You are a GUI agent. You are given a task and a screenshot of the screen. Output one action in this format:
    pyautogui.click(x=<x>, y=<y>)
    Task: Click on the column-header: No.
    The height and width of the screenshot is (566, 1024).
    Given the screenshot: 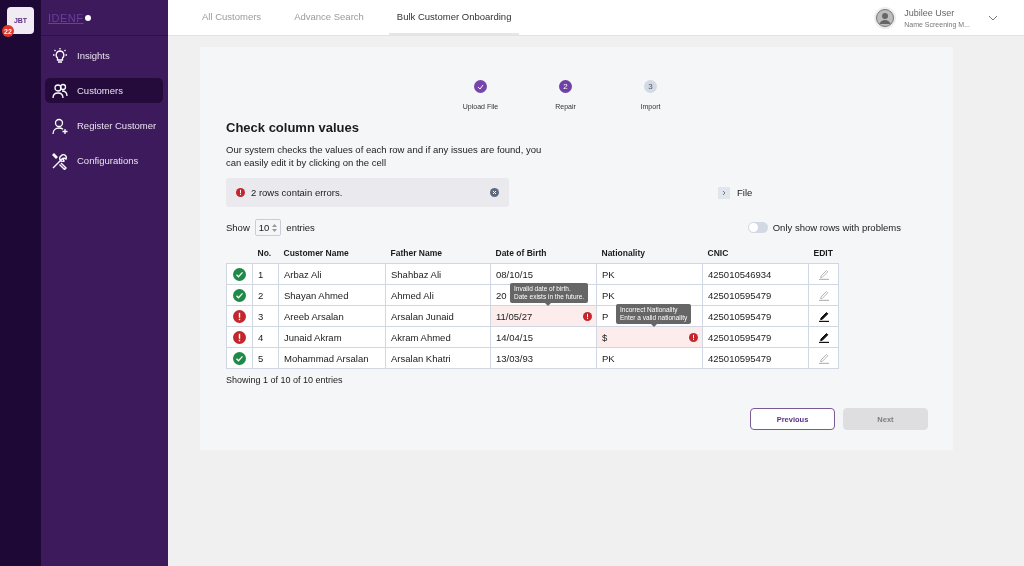 What is the action you would take?
    pyautogui.click(x=265, y=256)
    